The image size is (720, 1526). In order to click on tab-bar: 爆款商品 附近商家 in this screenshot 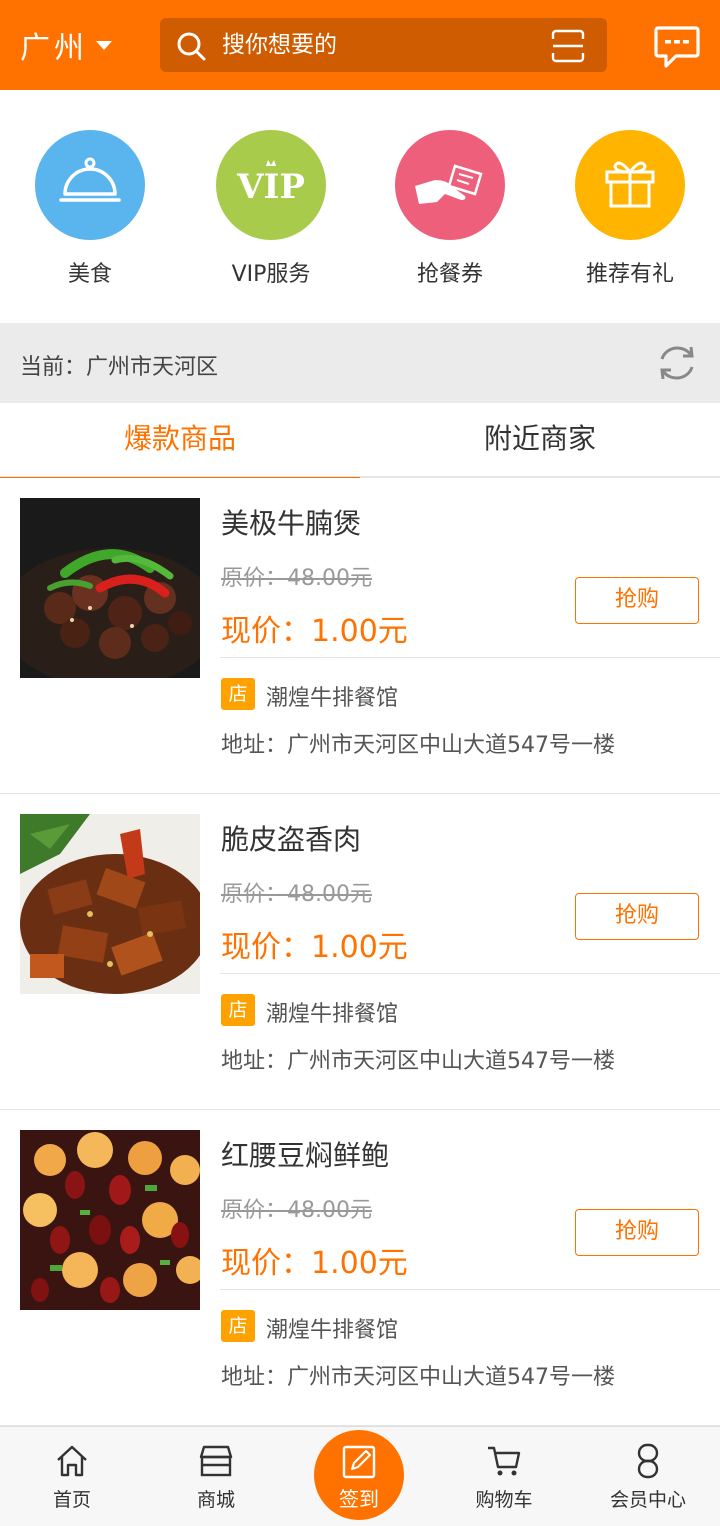, I will do `click(360, 441)`.